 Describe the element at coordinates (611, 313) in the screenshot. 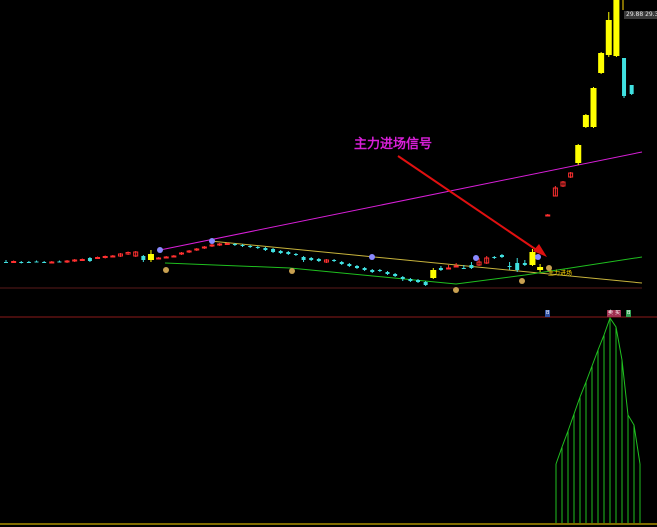

I see `badge-sell: 卖` at that location.